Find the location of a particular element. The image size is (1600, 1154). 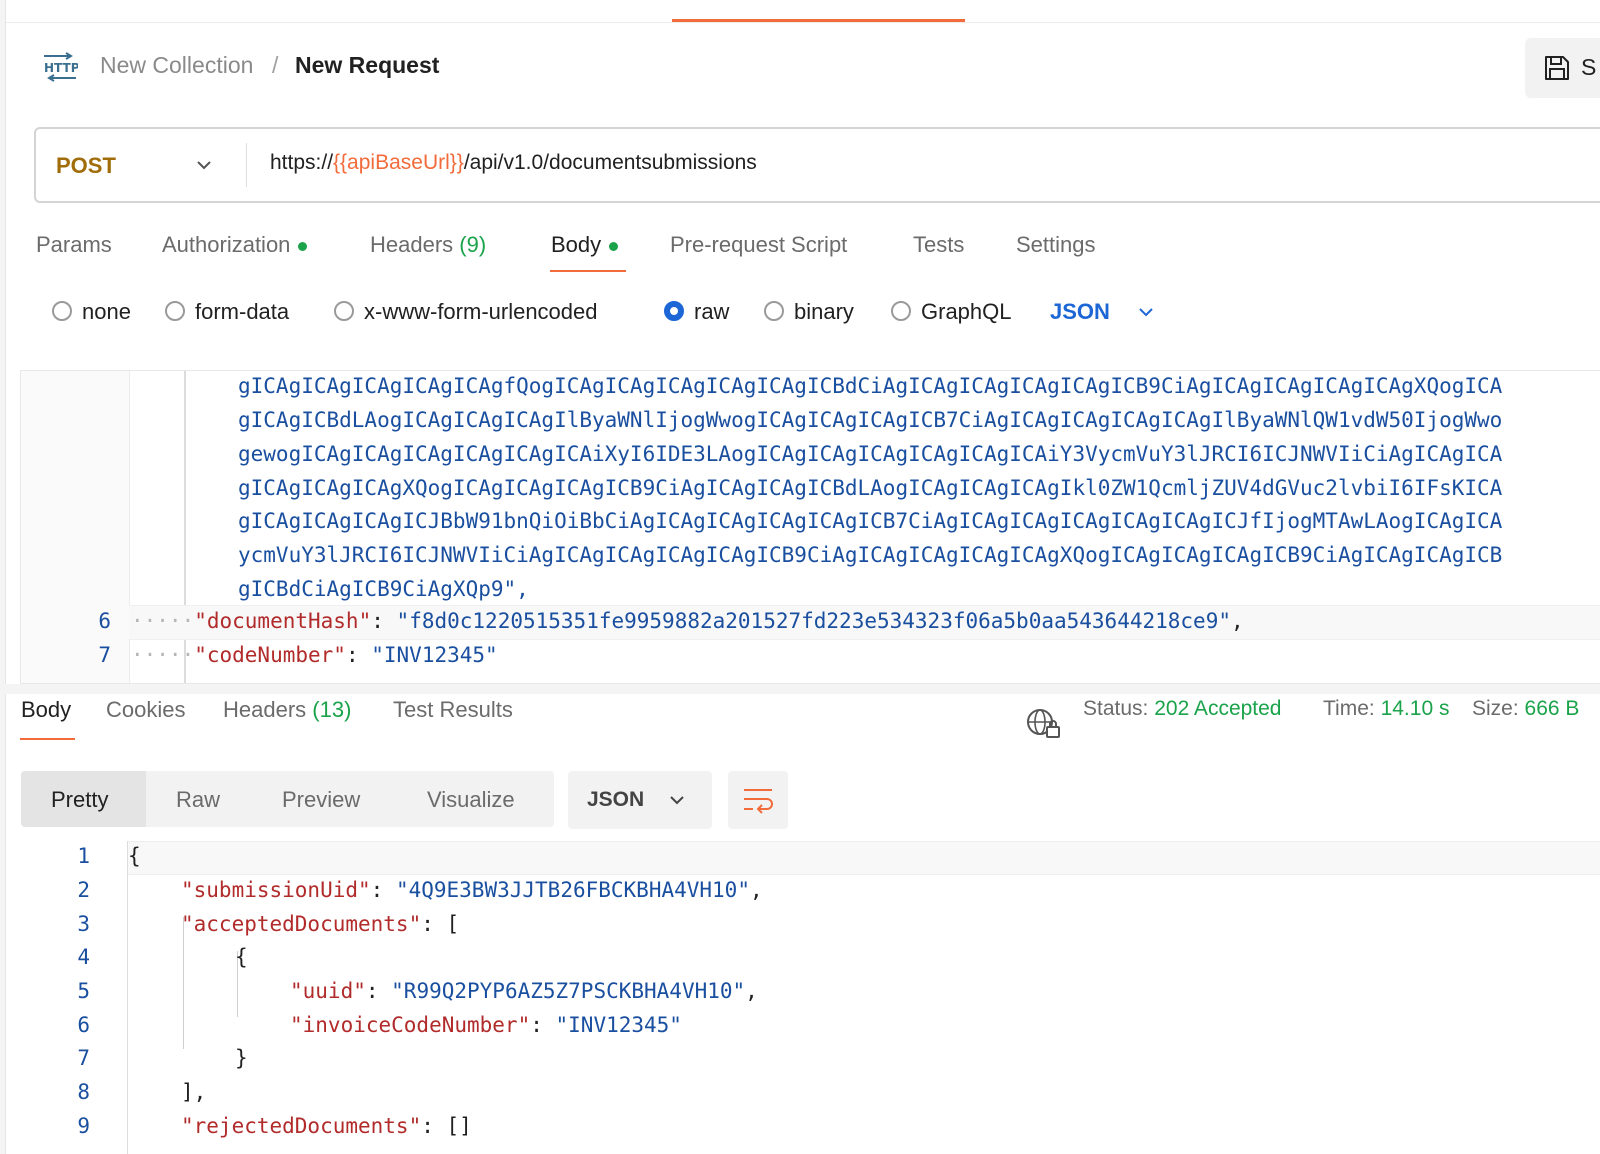

tab-label: Tests is located at coordinates (939, 244).